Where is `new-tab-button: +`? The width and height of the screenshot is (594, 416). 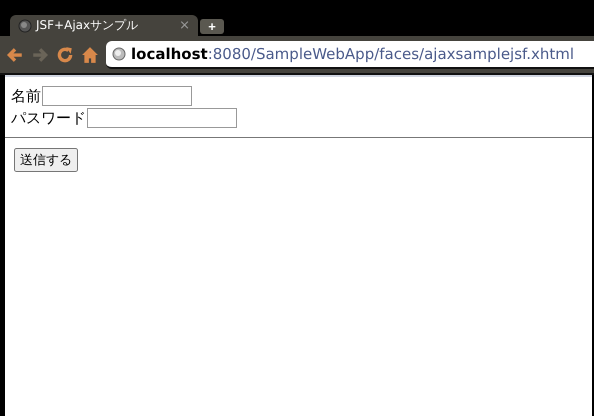
new-tab-button: + is located at coordinates (212, 26).